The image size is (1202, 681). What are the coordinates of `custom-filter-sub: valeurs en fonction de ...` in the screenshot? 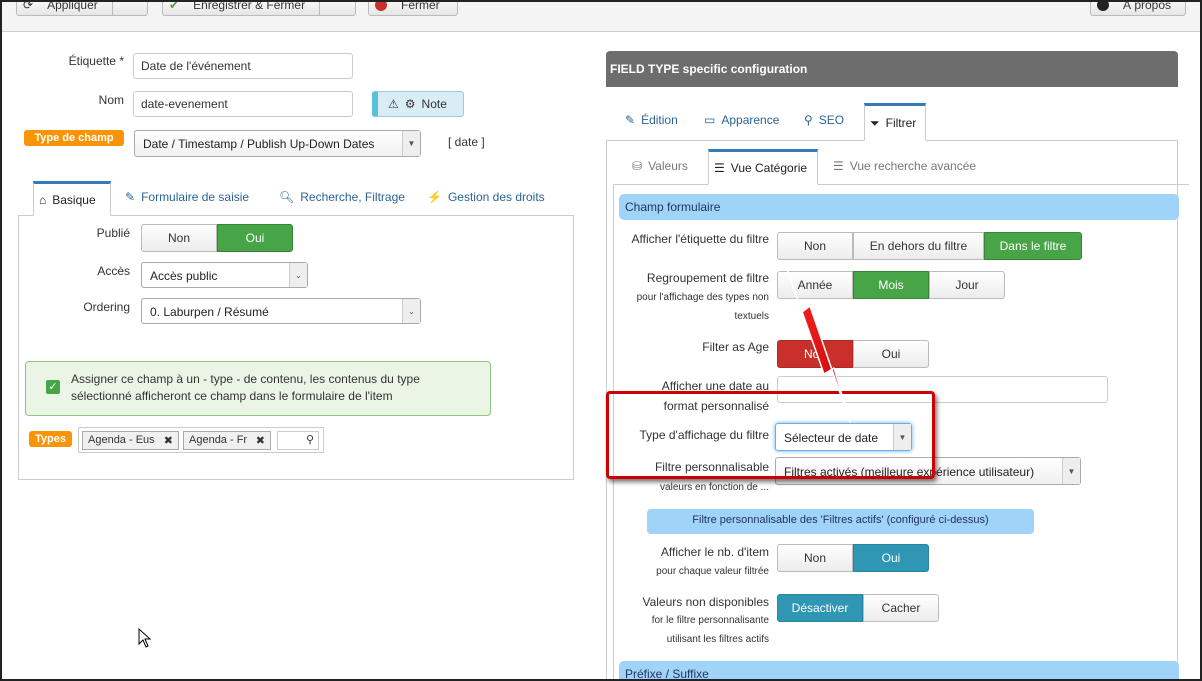 It's located at (714, 487).